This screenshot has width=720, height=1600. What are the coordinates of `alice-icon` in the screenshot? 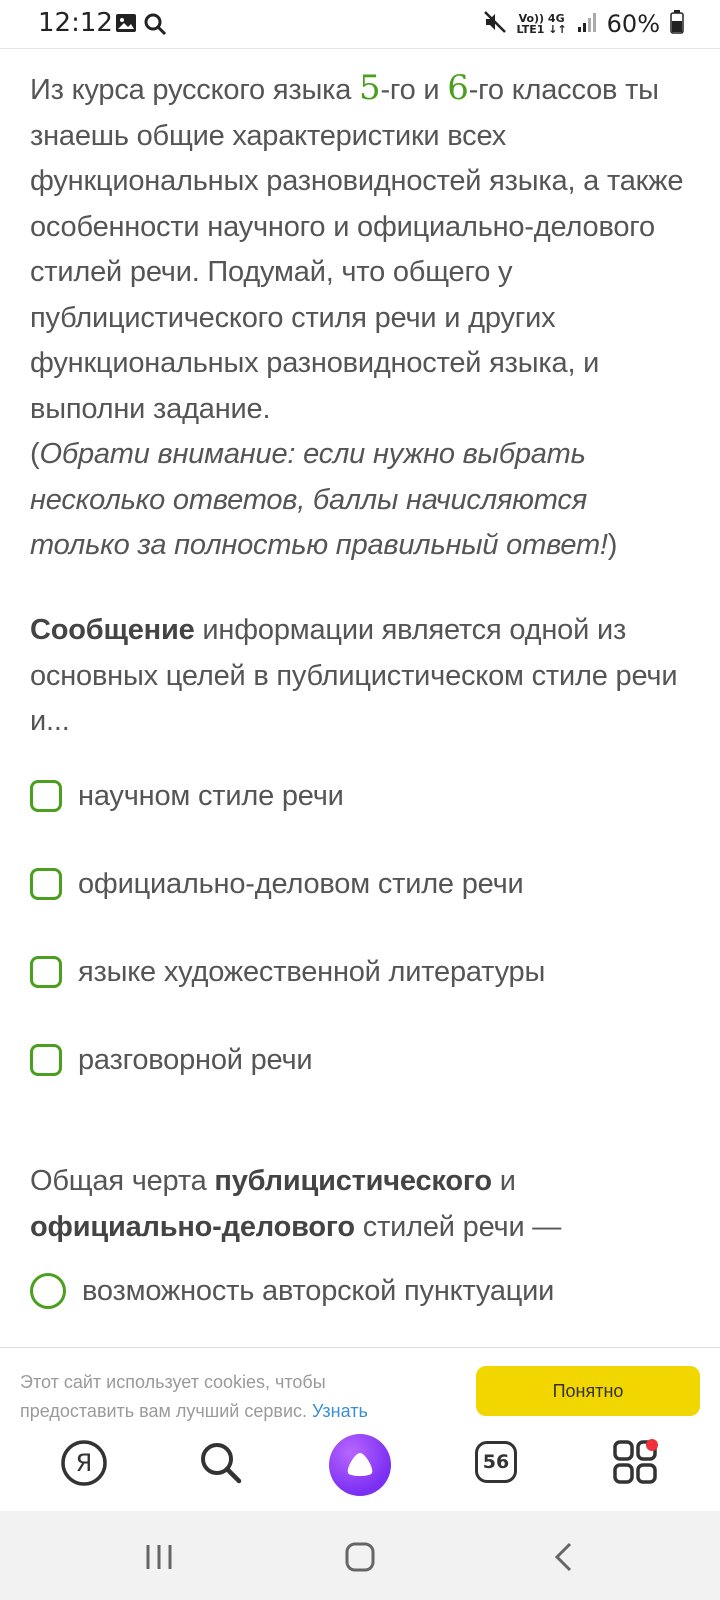 It's located at (360, 1464).